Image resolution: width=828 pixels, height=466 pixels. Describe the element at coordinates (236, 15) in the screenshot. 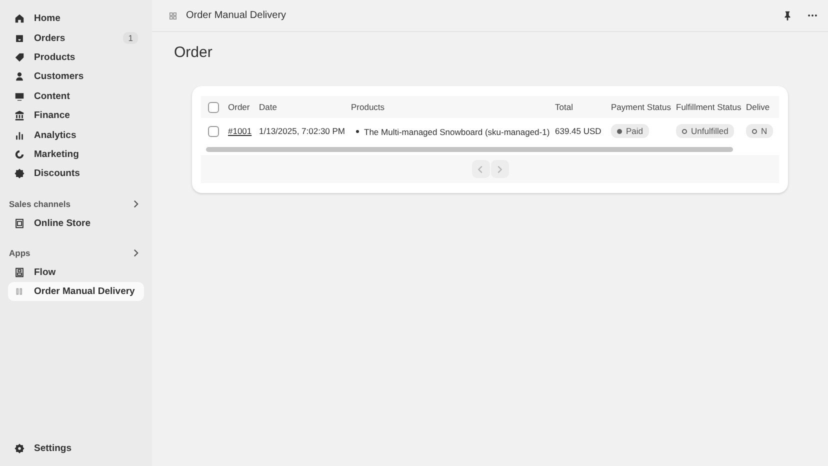

I see `app-title: Order Manual Delivery` at that location.